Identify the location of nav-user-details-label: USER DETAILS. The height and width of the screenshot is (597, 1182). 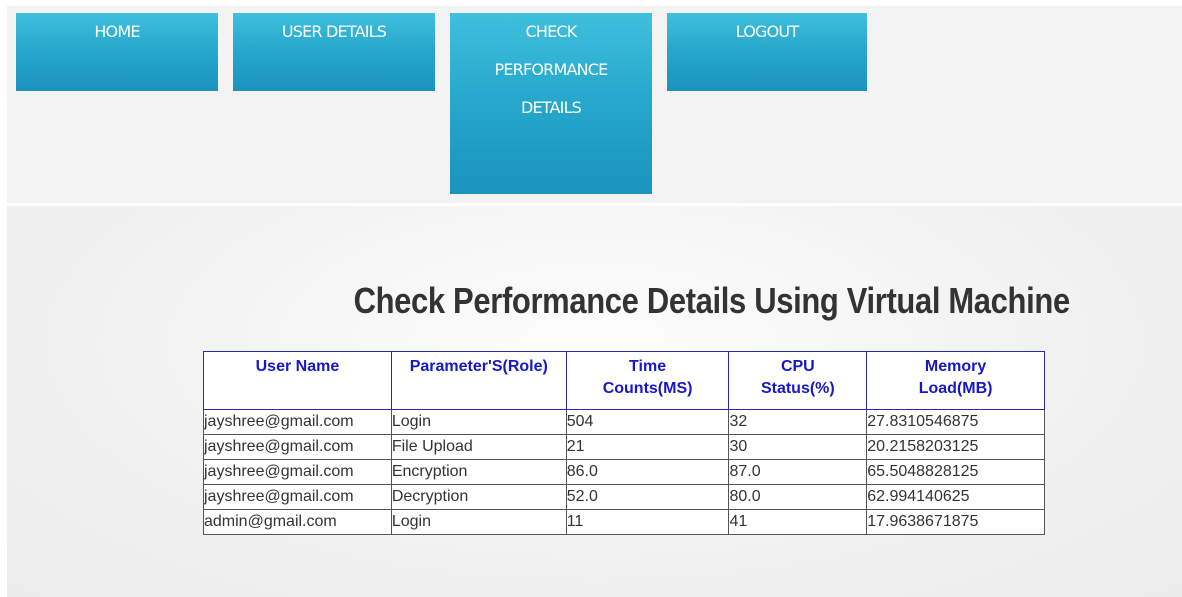
(334, 31).